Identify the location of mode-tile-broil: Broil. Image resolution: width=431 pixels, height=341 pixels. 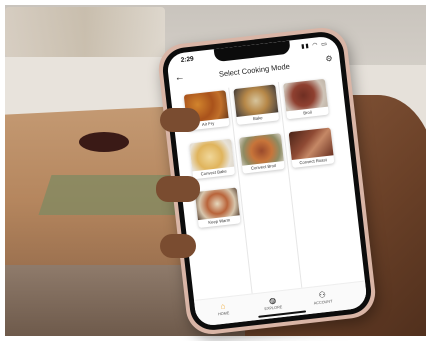
(306, 99).